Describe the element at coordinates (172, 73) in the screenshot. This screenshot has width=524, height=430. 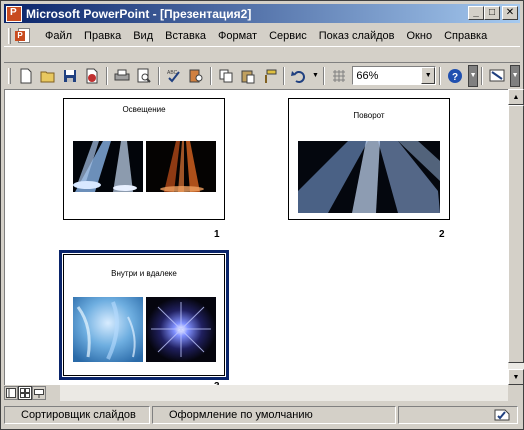
I see `svg-text: ABC` at that location.